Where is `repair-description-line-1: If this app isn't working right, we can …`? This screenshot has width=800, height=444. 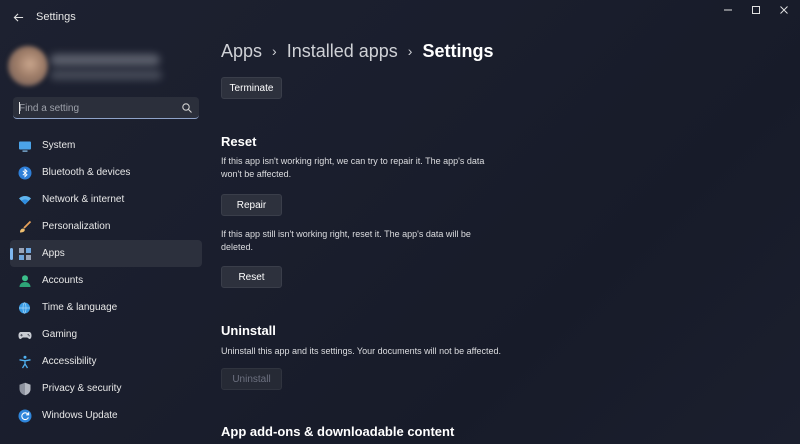
repair-description-line-1: If this app isn't working right, we can … is located at coordinates (353, 161).